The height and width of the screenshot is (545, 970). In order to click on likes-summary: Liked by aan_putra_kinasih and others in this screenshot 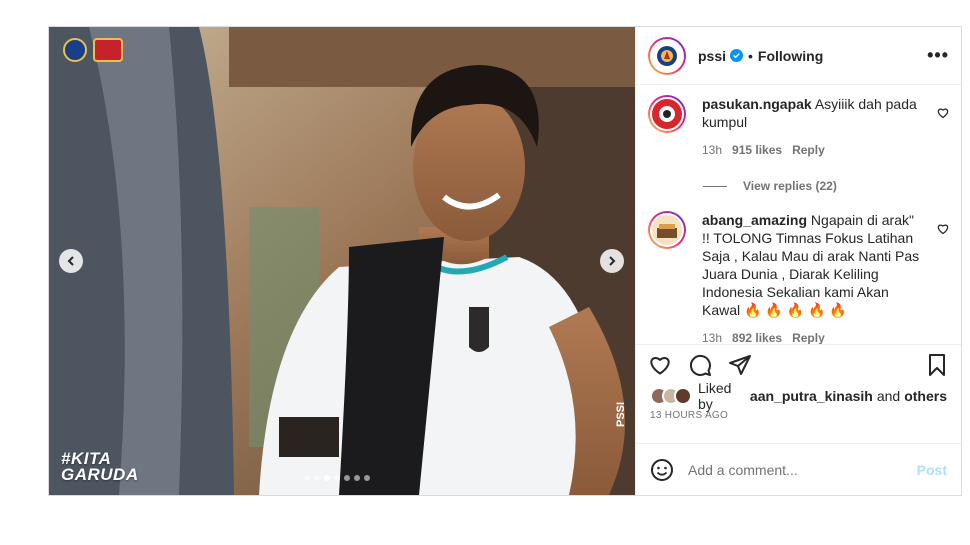, I will do `click(798, 396)`.